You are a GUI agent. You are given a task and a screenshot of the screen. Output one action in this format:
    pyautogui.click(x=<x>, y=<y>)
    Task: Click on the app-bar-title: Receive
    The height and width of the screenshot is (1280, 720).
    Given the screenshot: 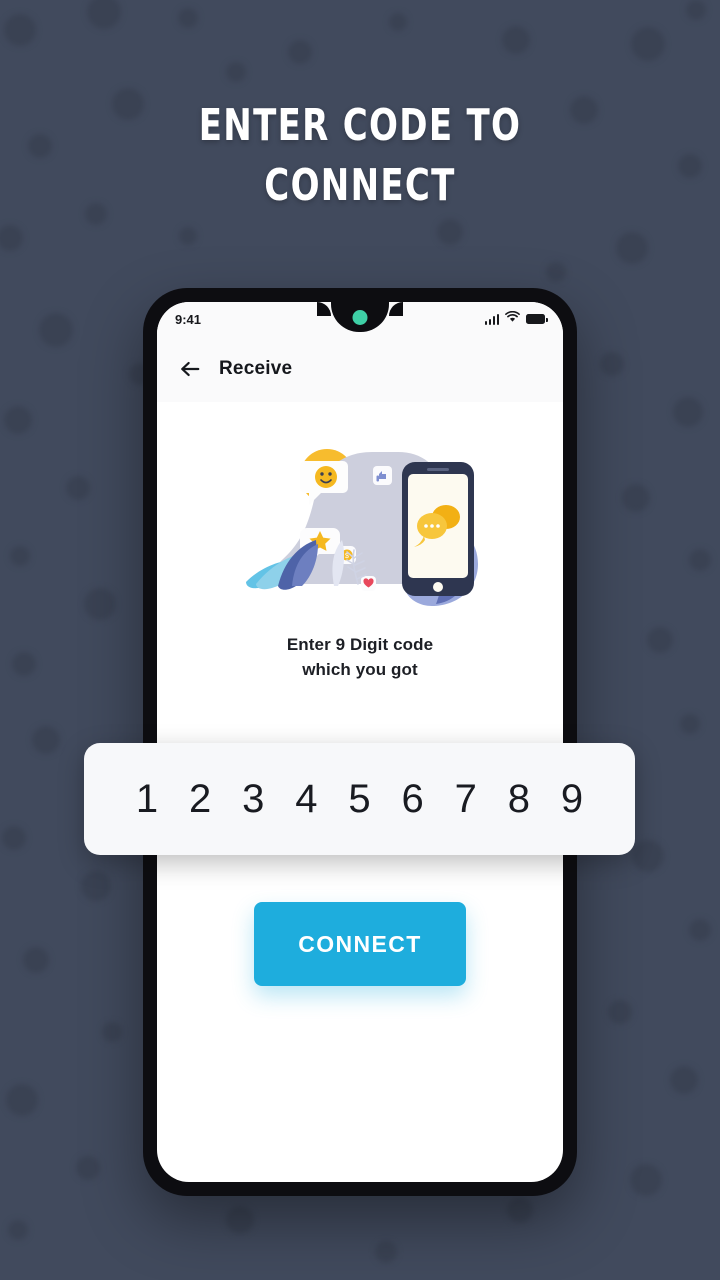 What is the action you would take?
    pyautogui.click(x=256, y=368)
    